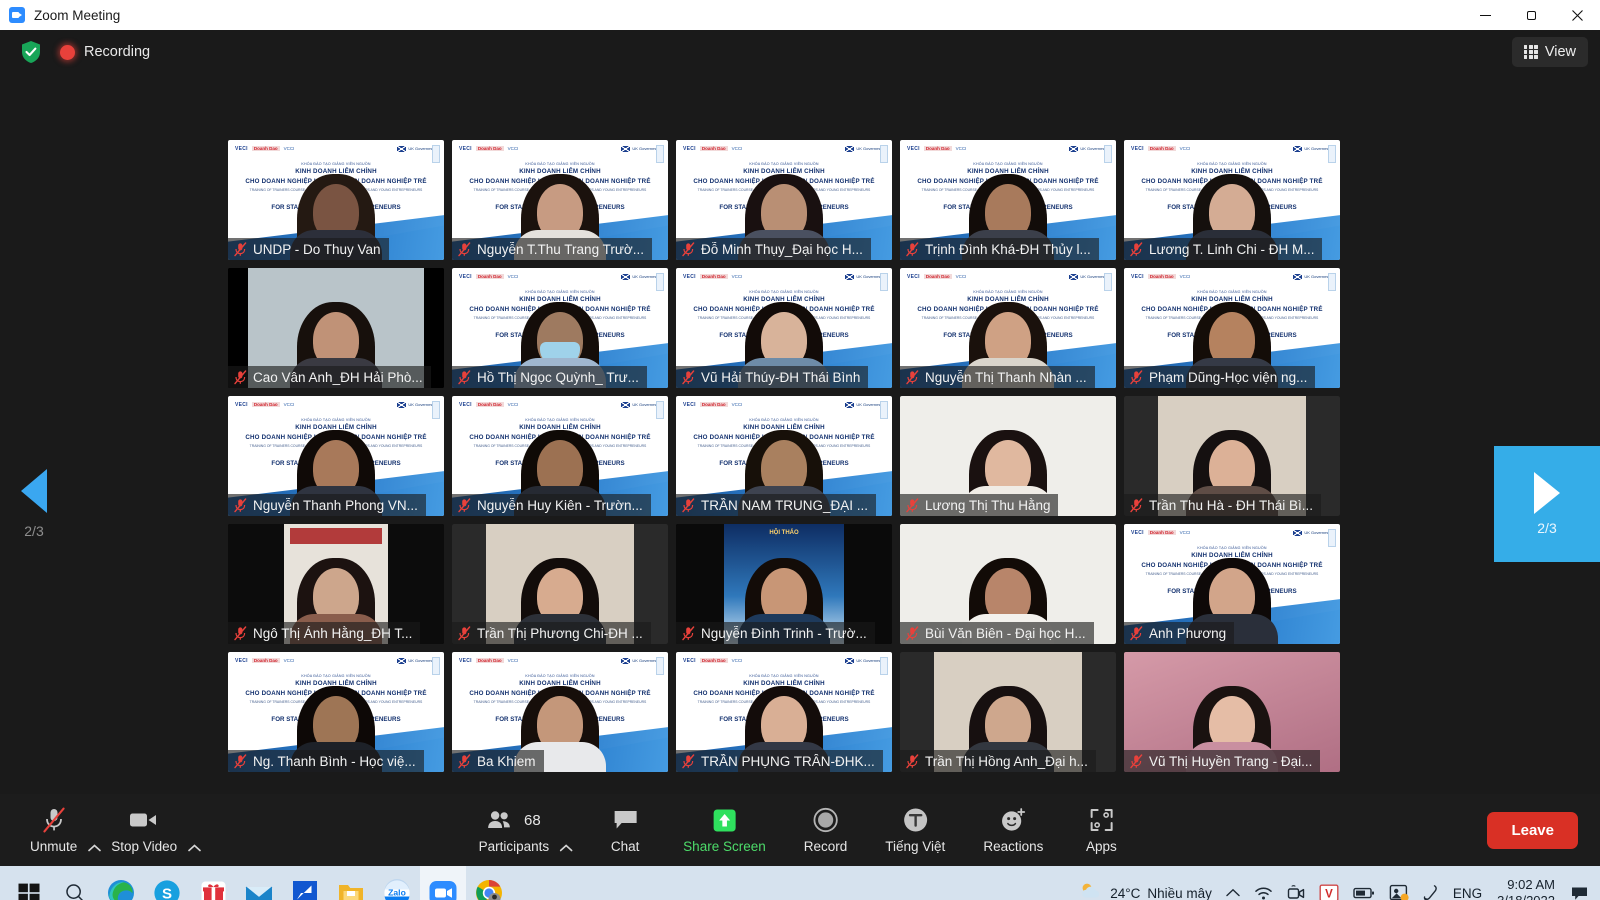 The height and width of the screenshot is (900, 1600). Describe the element at coordinates (724, 830) in the screenshot. I see `share-screen-button: Share Screen` at that location.